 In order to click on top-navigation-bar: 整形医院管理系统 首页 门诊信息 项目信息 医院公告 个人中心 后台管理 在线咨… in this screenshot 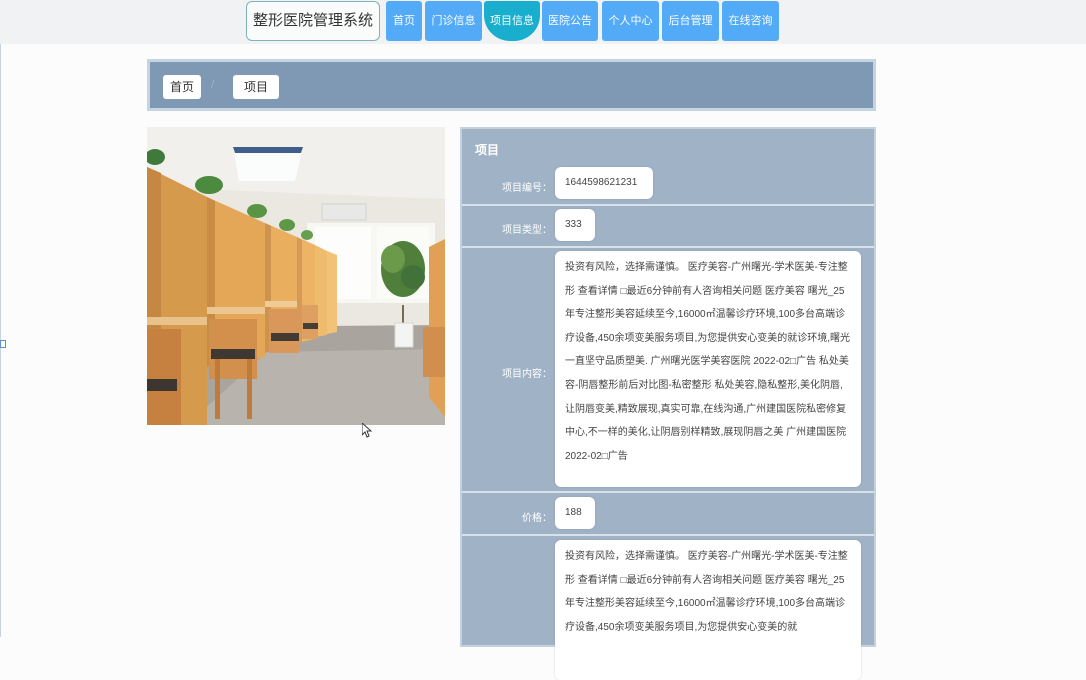, I will do `click(543, 22)`.